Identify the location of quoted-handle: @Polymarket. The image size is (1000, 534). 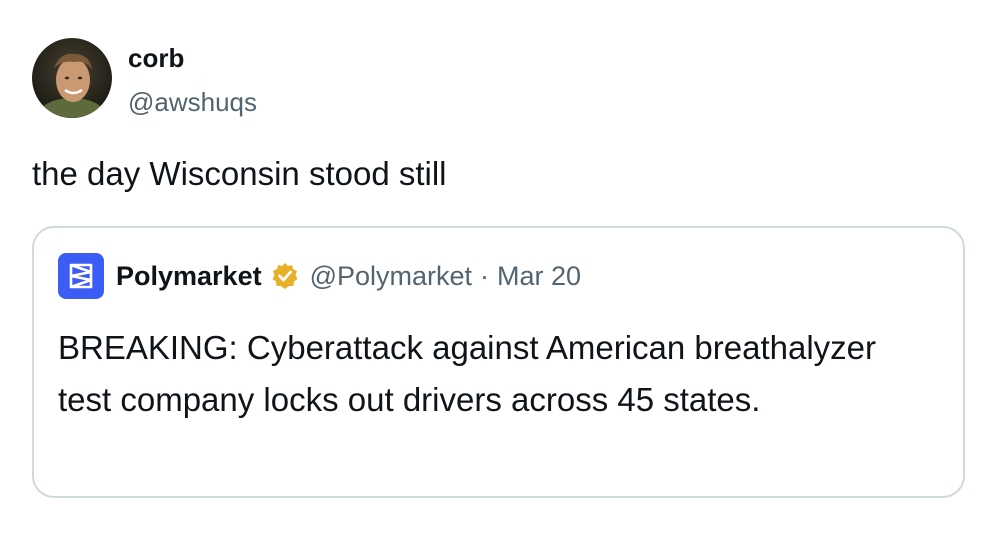
(391, 276).